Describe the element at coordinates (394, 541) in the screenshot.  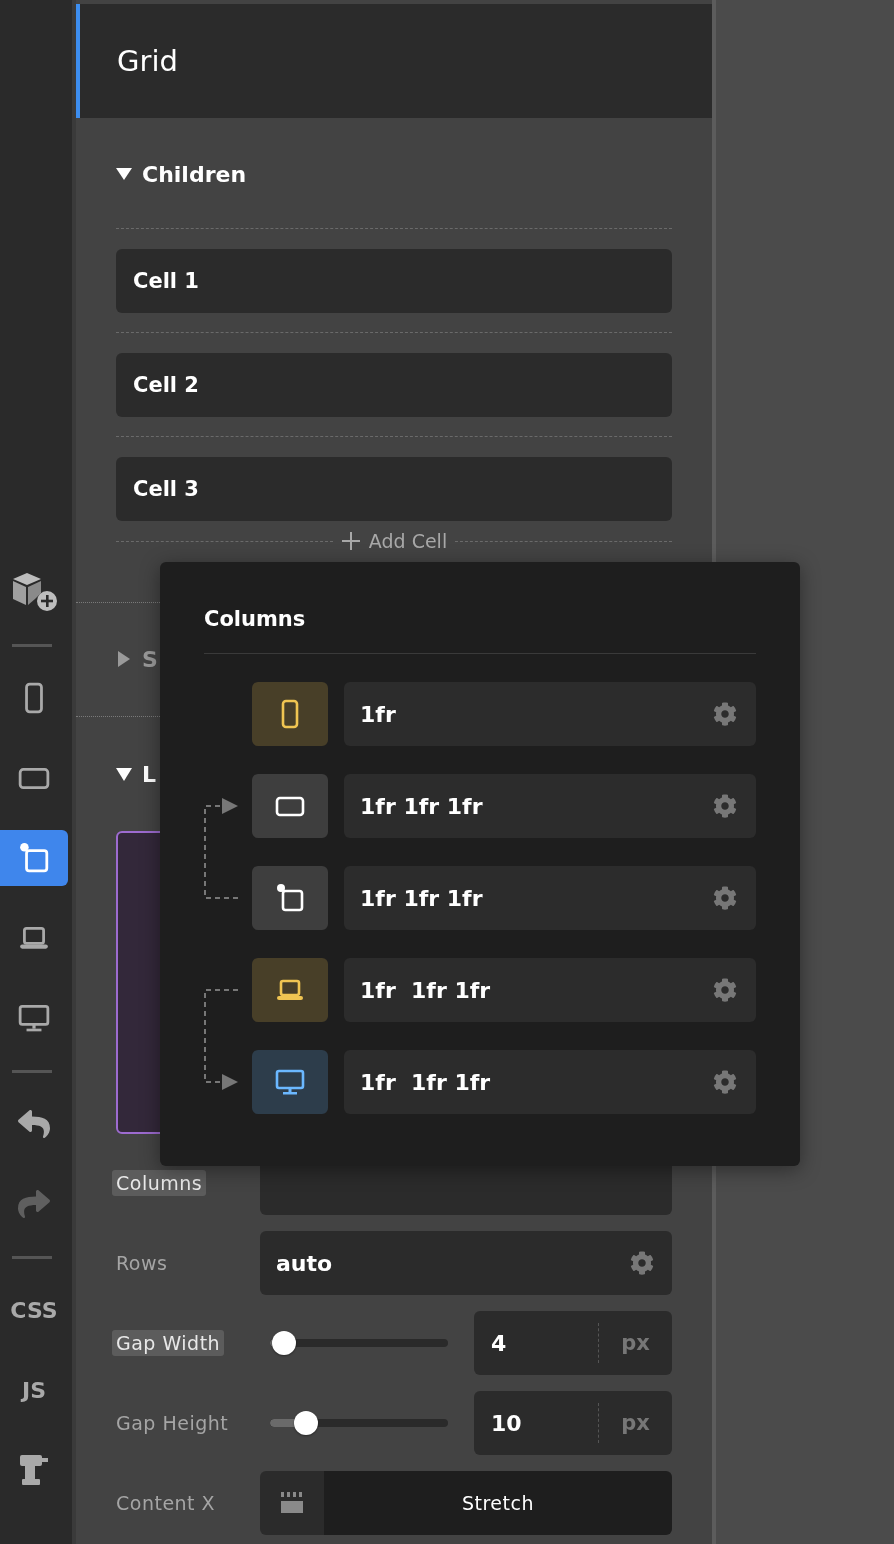
I see `add-cell-button: Add Cell` at that location.